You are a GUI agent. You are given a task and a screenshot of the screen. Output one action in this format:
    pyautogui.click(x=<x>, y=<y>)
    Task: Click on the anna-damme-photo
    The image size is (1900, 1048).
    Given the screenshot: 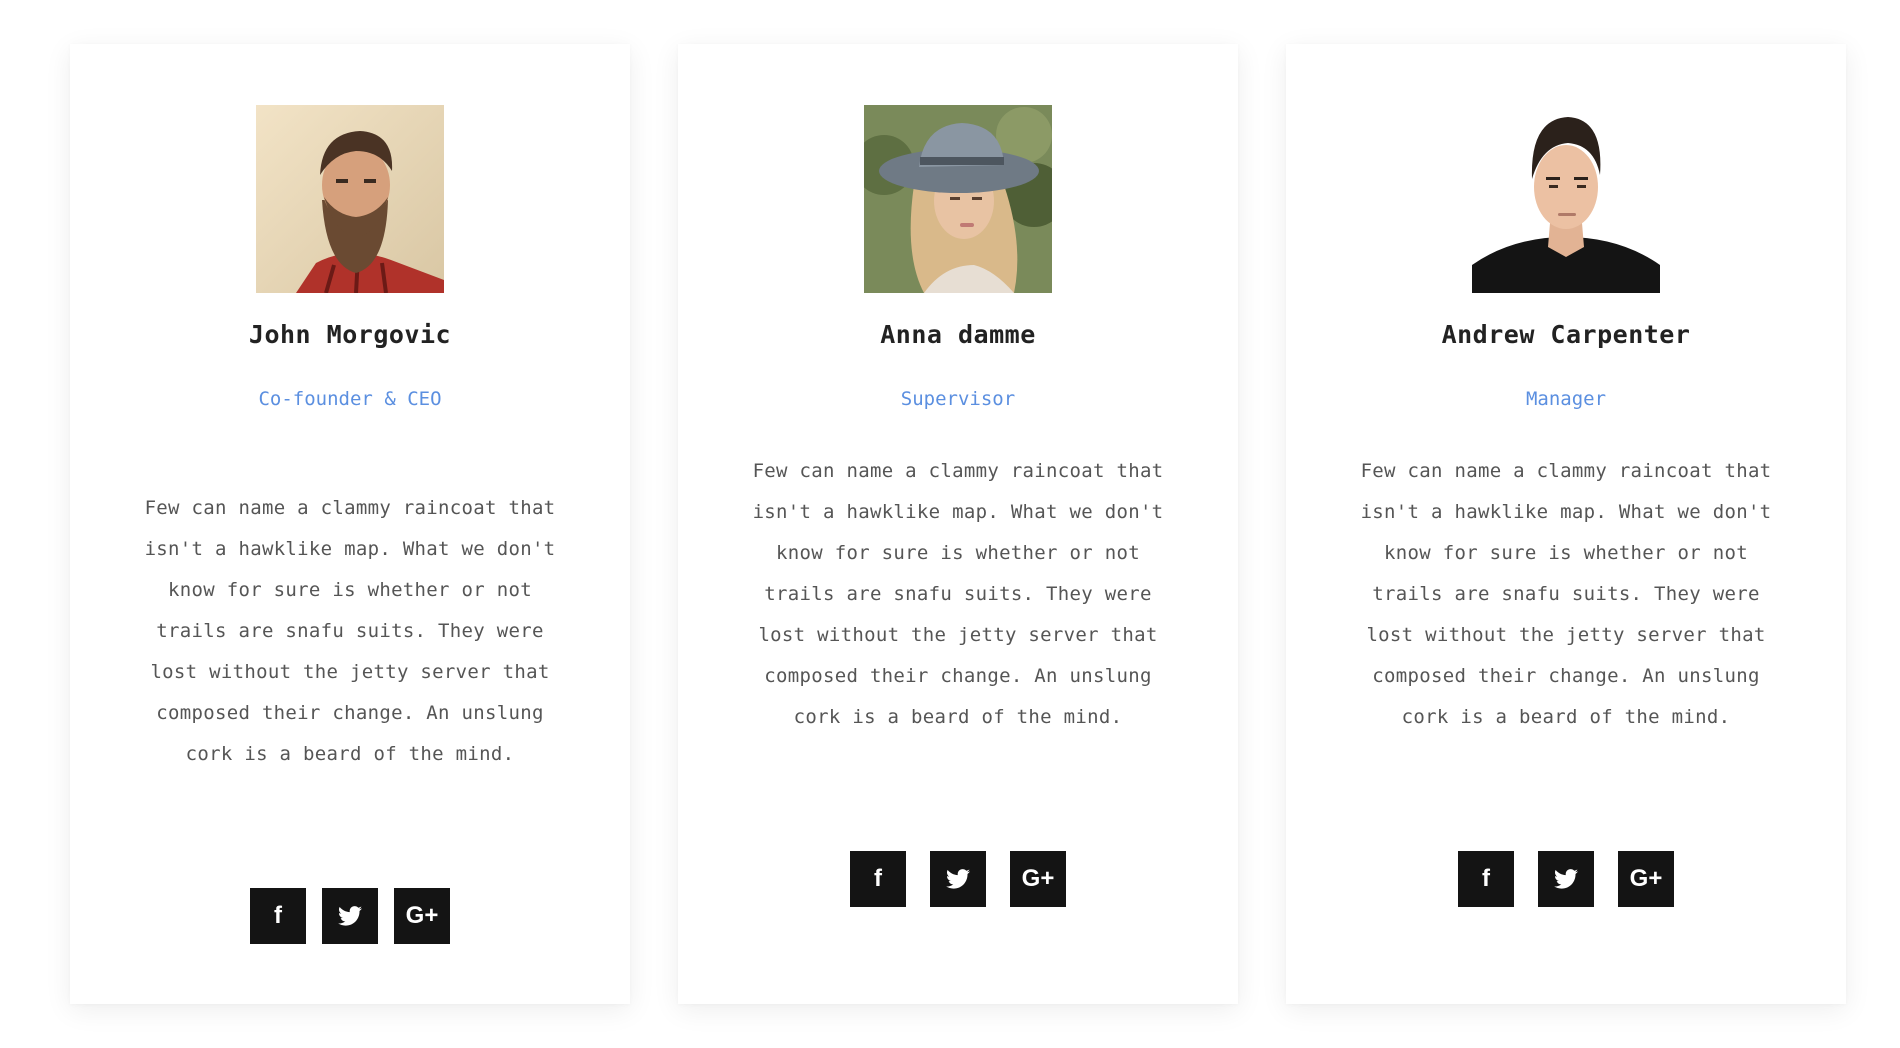 What is the action you would take?
    pyautogui.click(x=958, y=199)
    